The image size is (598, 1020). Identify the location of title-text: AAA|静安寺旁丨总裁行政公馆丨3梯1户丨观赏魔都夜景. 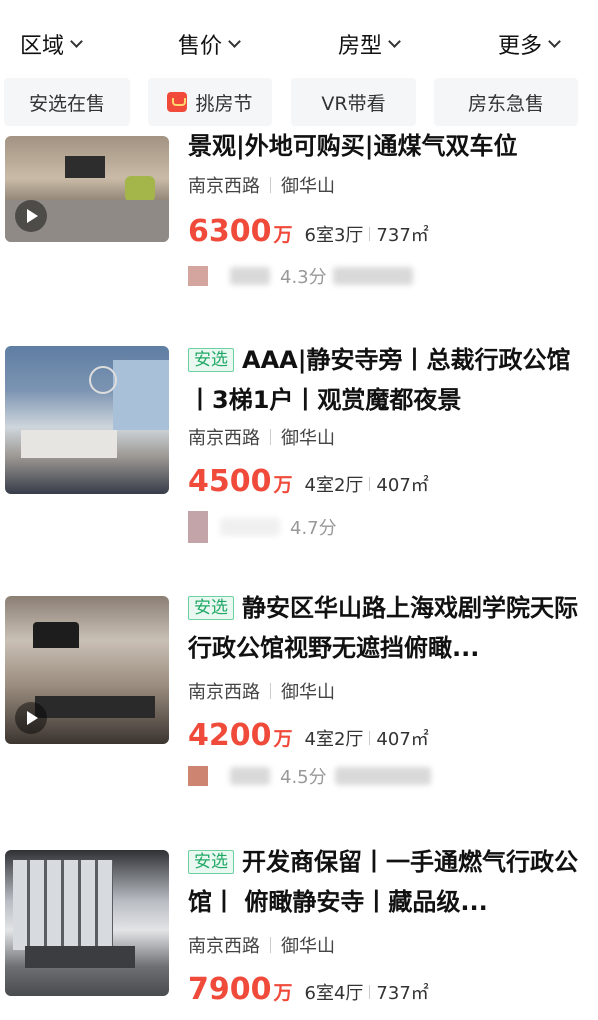
(379, 380).